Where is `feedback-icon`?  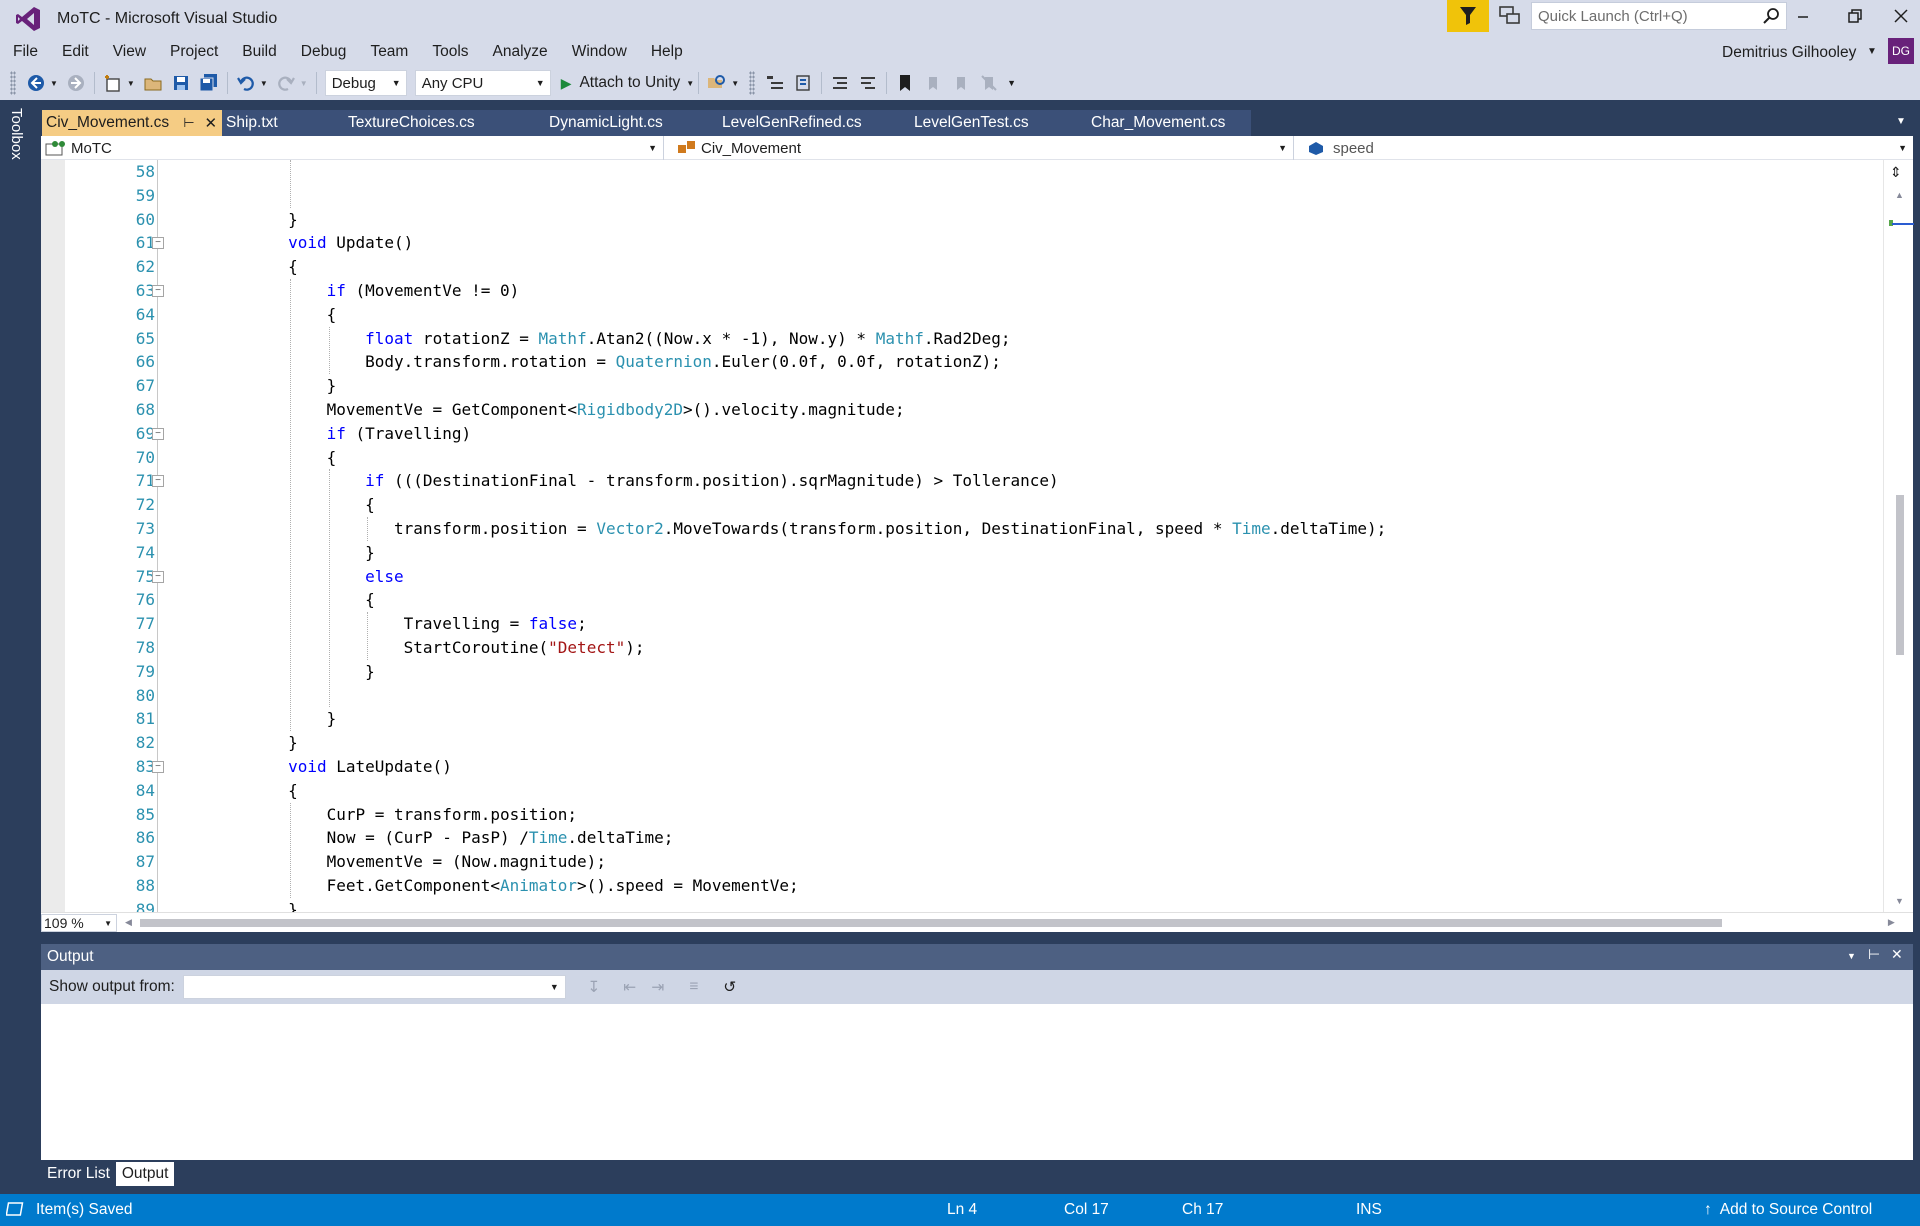
feedback-icon is located at coordinates (1510, 16).